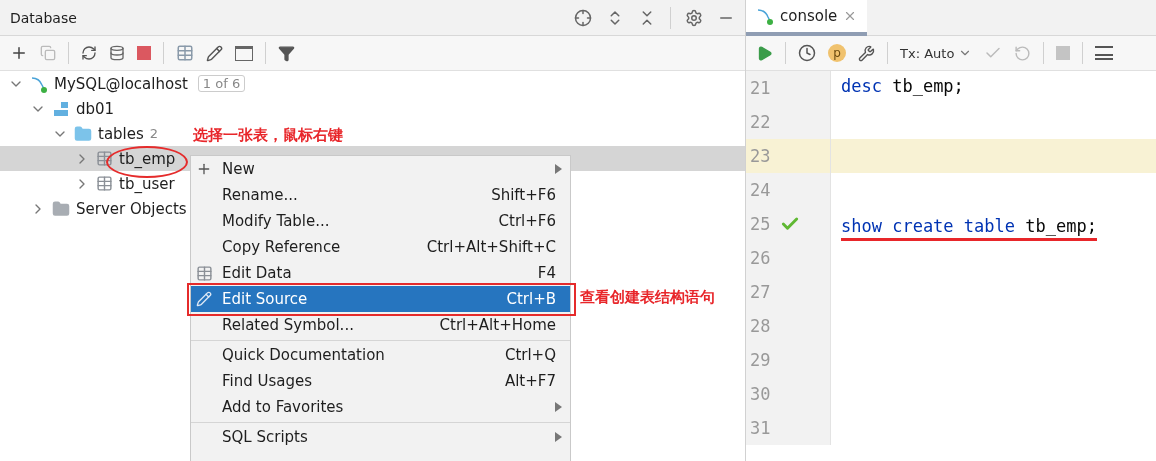 This screenshot has height=461, width=1156. I want to click on line-number: 22, so click(760, 122).